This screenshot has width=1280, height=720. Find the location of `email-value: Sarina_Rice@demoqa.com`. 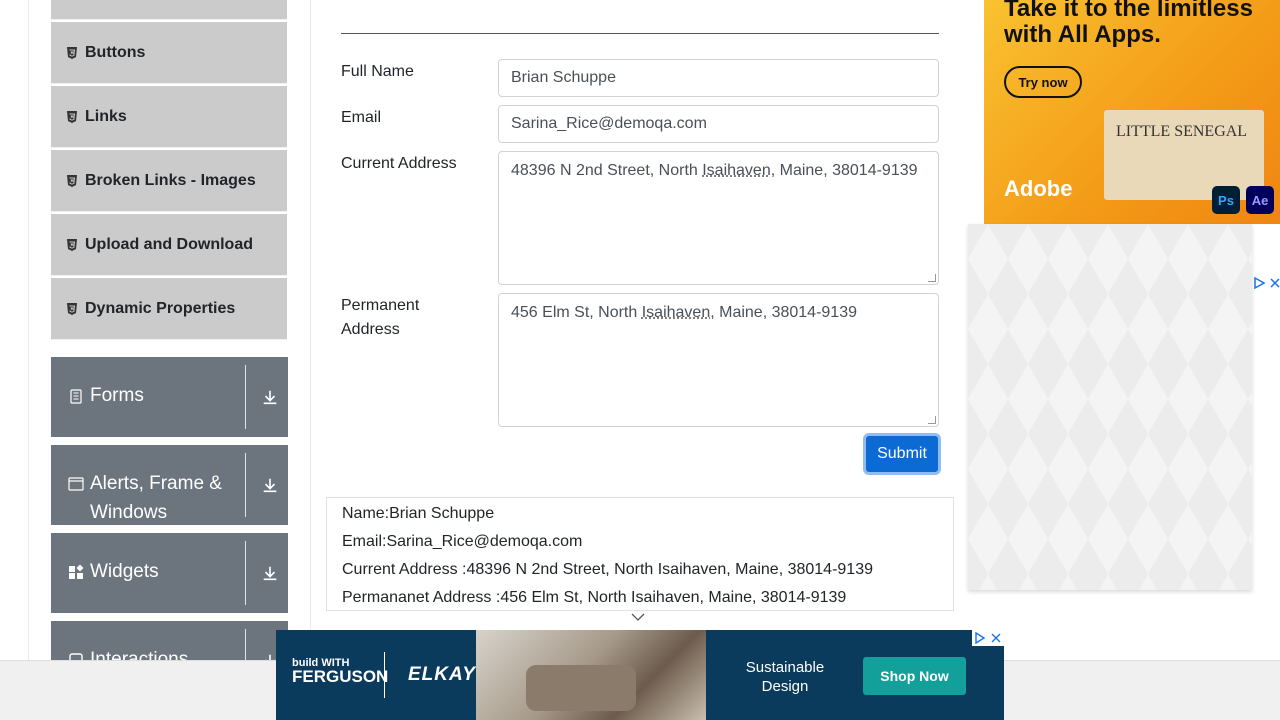

email-value: Sarina_Rice@demoqa.com is located at coordinates (609, 123).